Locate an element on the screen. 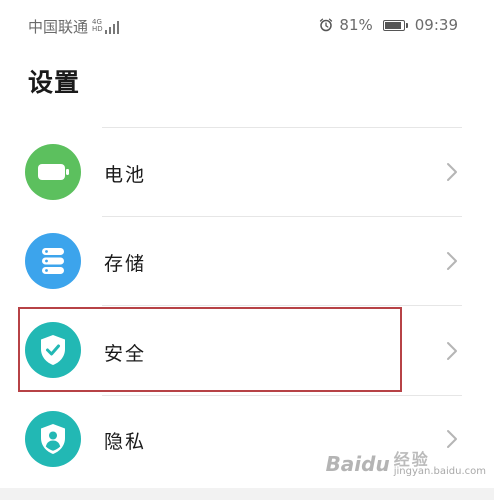  battery-level-icon is located at coordinates (395, 25).